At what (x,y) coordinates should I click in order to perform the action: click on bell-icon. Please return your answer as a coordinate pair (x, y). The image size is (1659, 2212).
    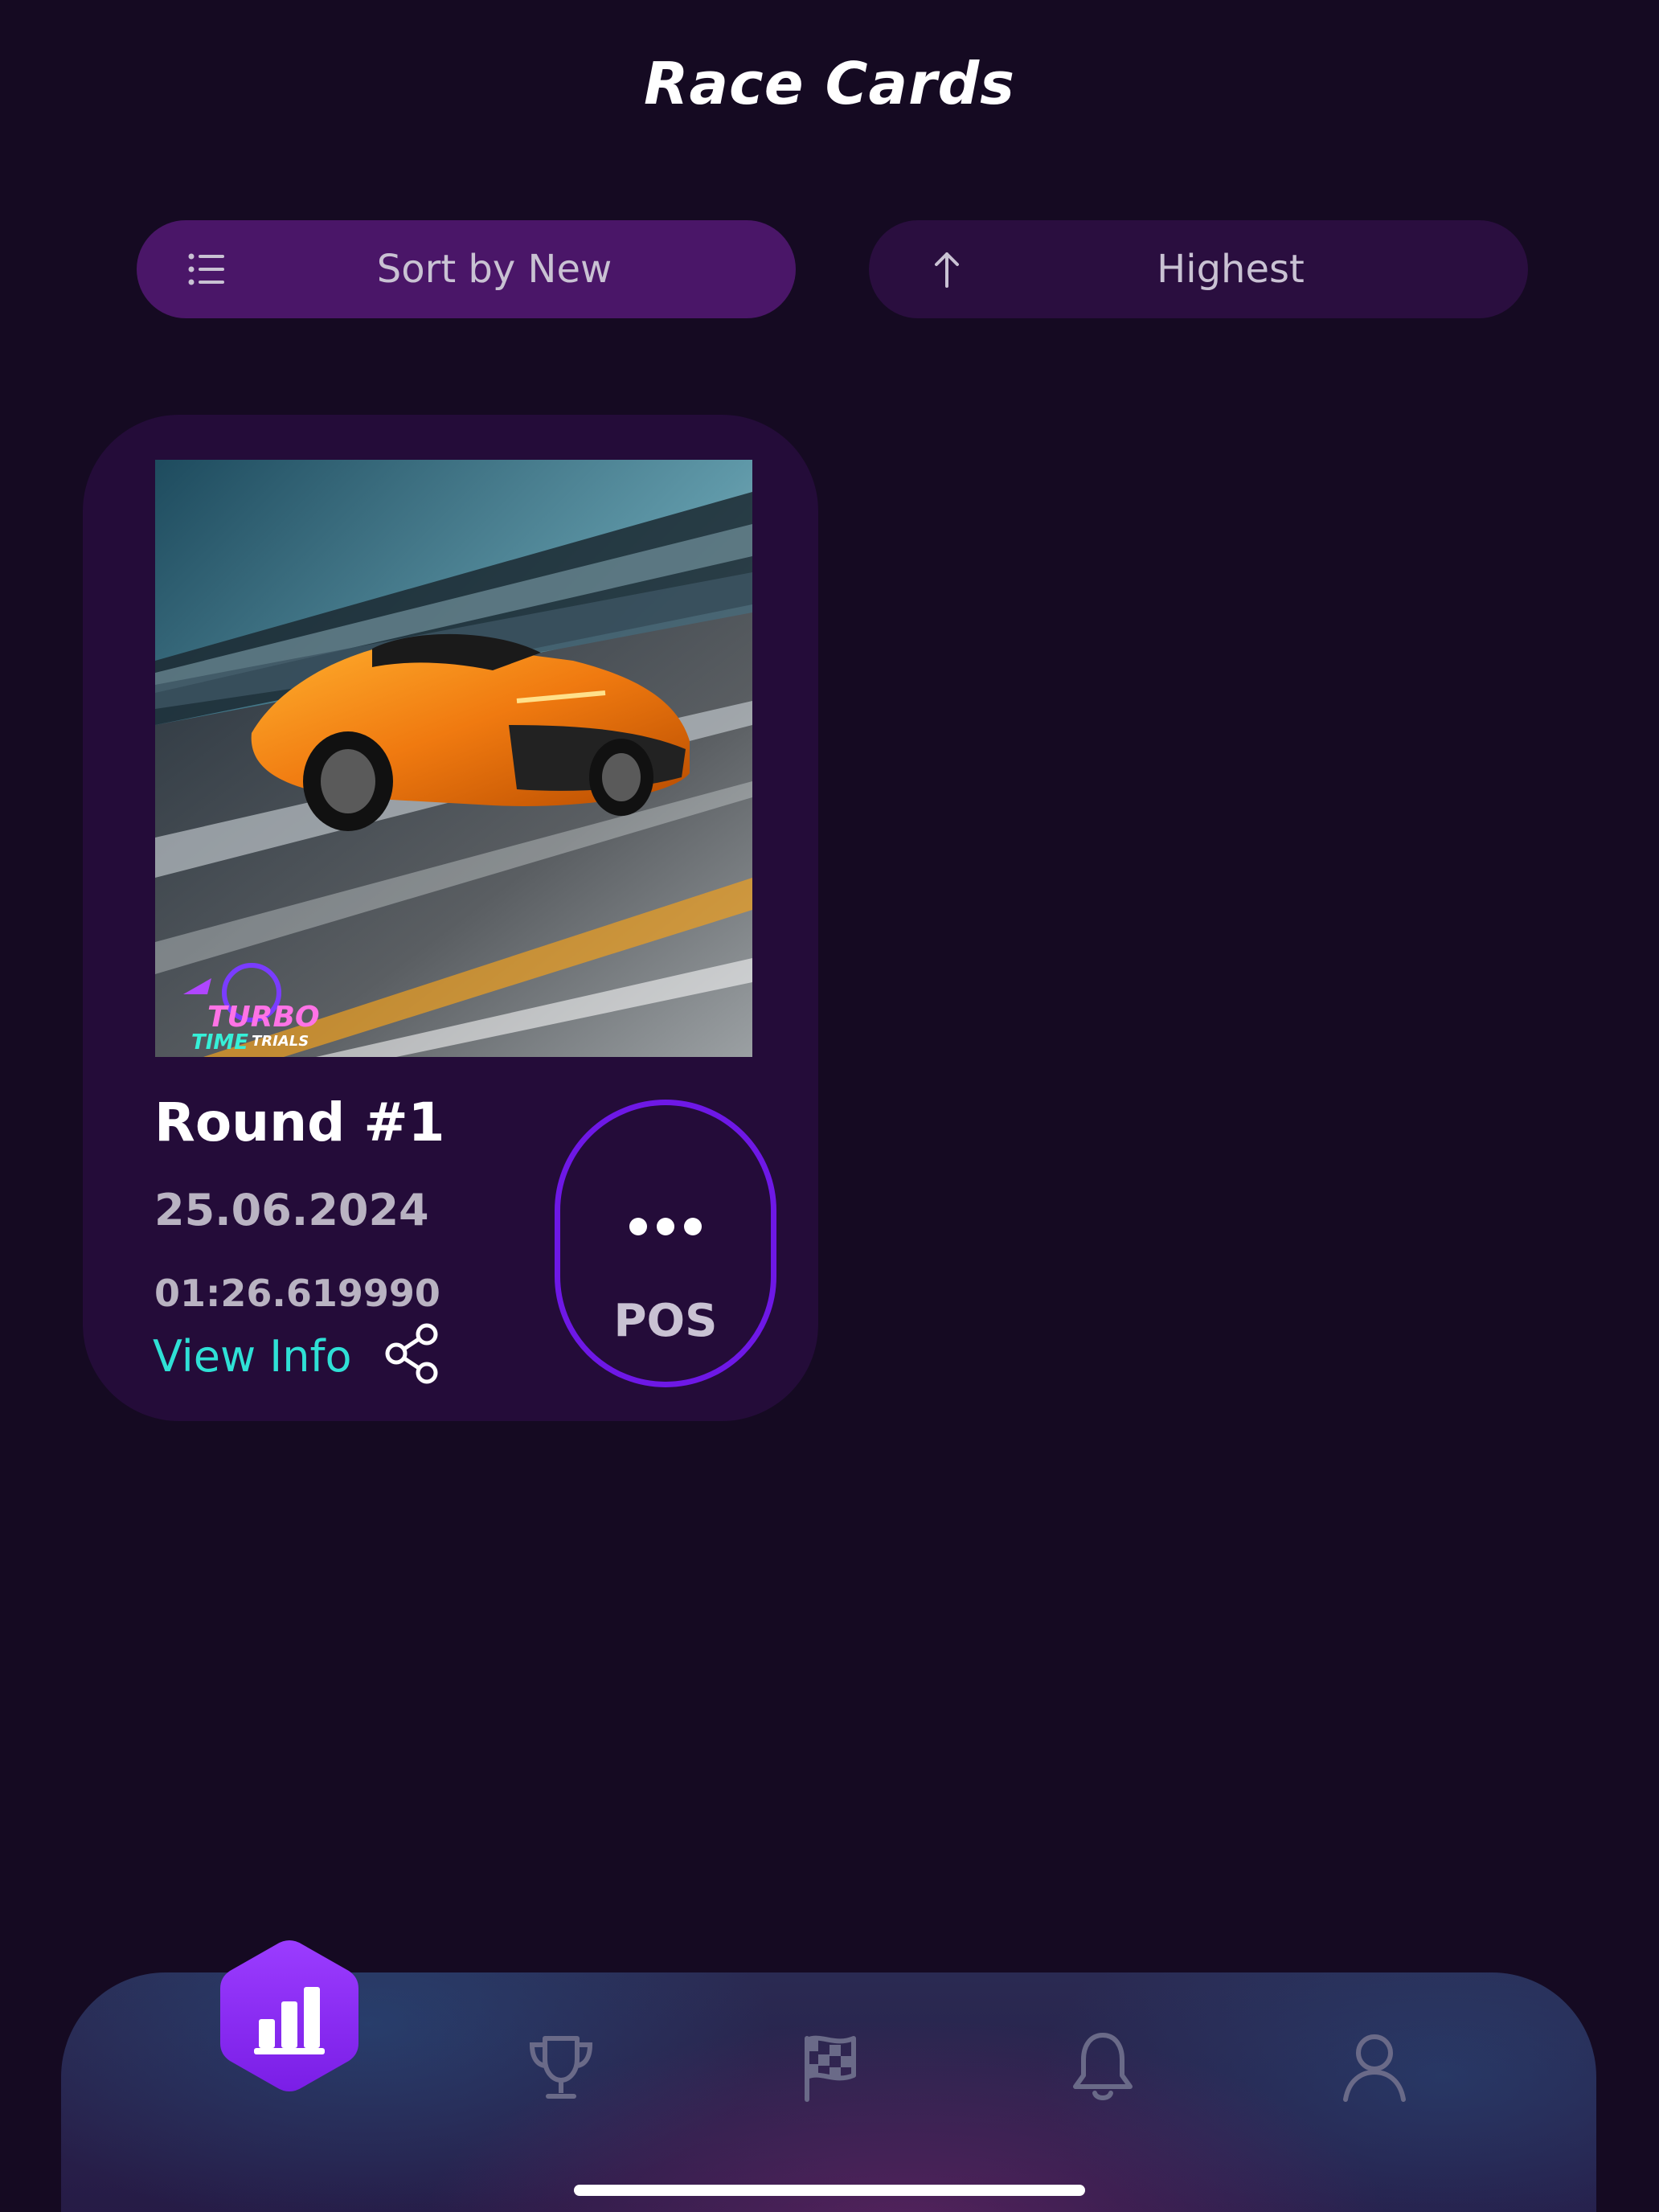
    Looking at the image, I should click on (1103, 2066).